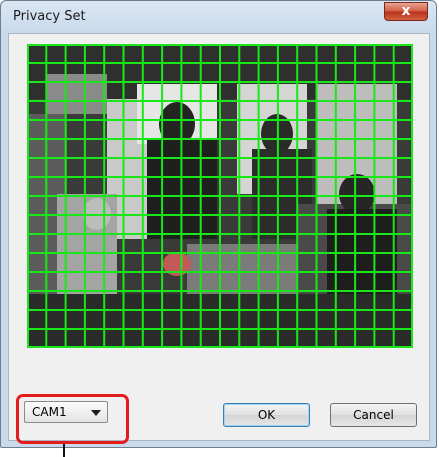  Describe the element at coordinates (49, 16) in the screenshot. I see `window-title: Privacy Set` at that location.